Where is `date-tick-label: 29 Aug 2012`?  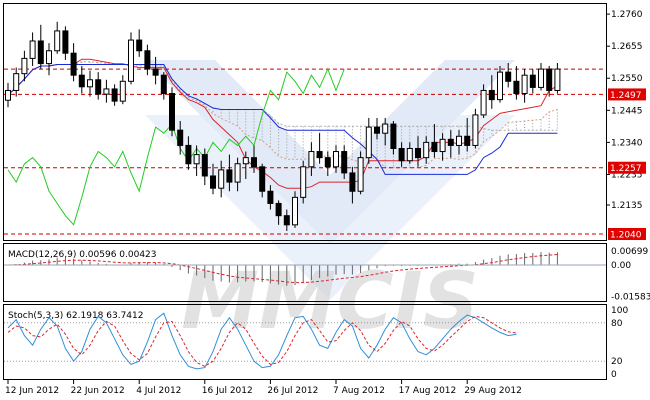
date-tick-label: 29 Aug 2012 is located at coordinates (493, 391).